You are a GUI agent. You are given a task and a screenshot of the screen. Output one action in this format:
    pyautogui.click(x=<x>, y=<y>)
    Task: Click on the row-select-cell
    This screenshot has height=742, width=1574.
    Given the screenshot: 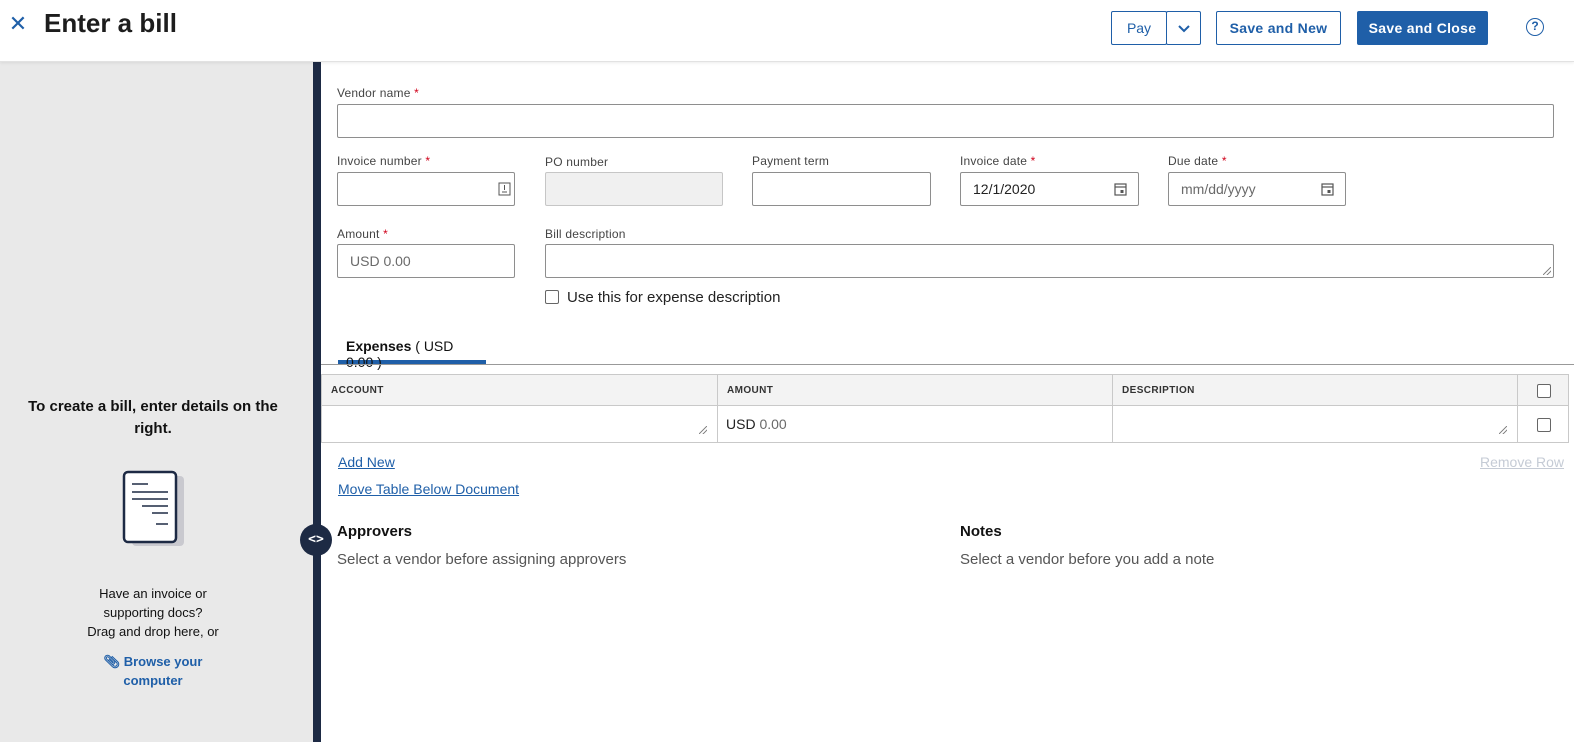 What is the action you would take?
    pyautogui.click(x=1543, y=424)
    